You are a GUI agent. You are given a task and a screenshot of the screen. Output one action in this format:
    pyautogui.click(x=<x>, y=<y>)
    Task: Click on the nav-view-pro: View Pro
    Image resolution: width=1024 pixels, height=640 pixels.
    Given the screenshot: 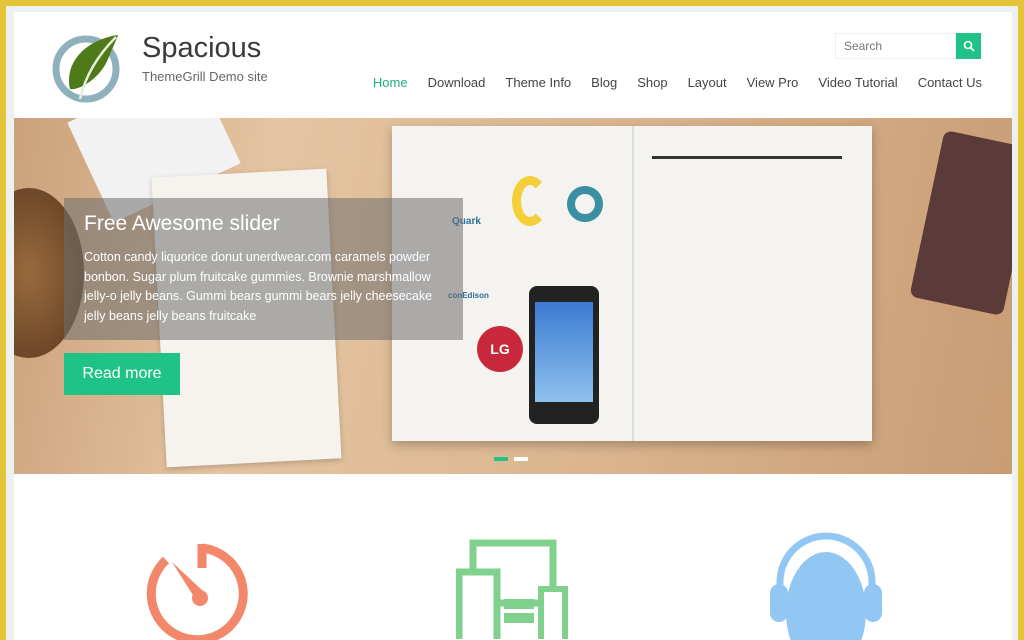 What is the action you would take?
    pyautogui.click(x=773, y=82)
    